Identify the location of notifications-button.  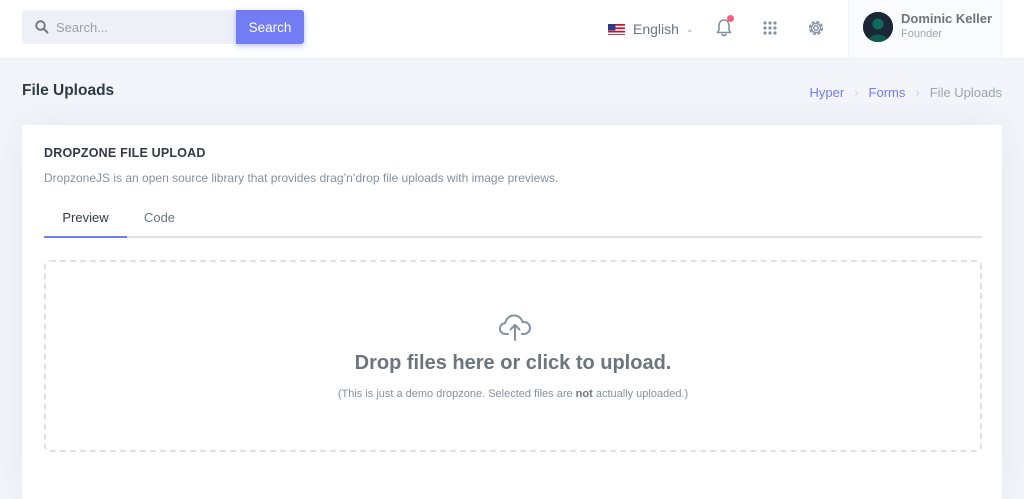
(724, 27).